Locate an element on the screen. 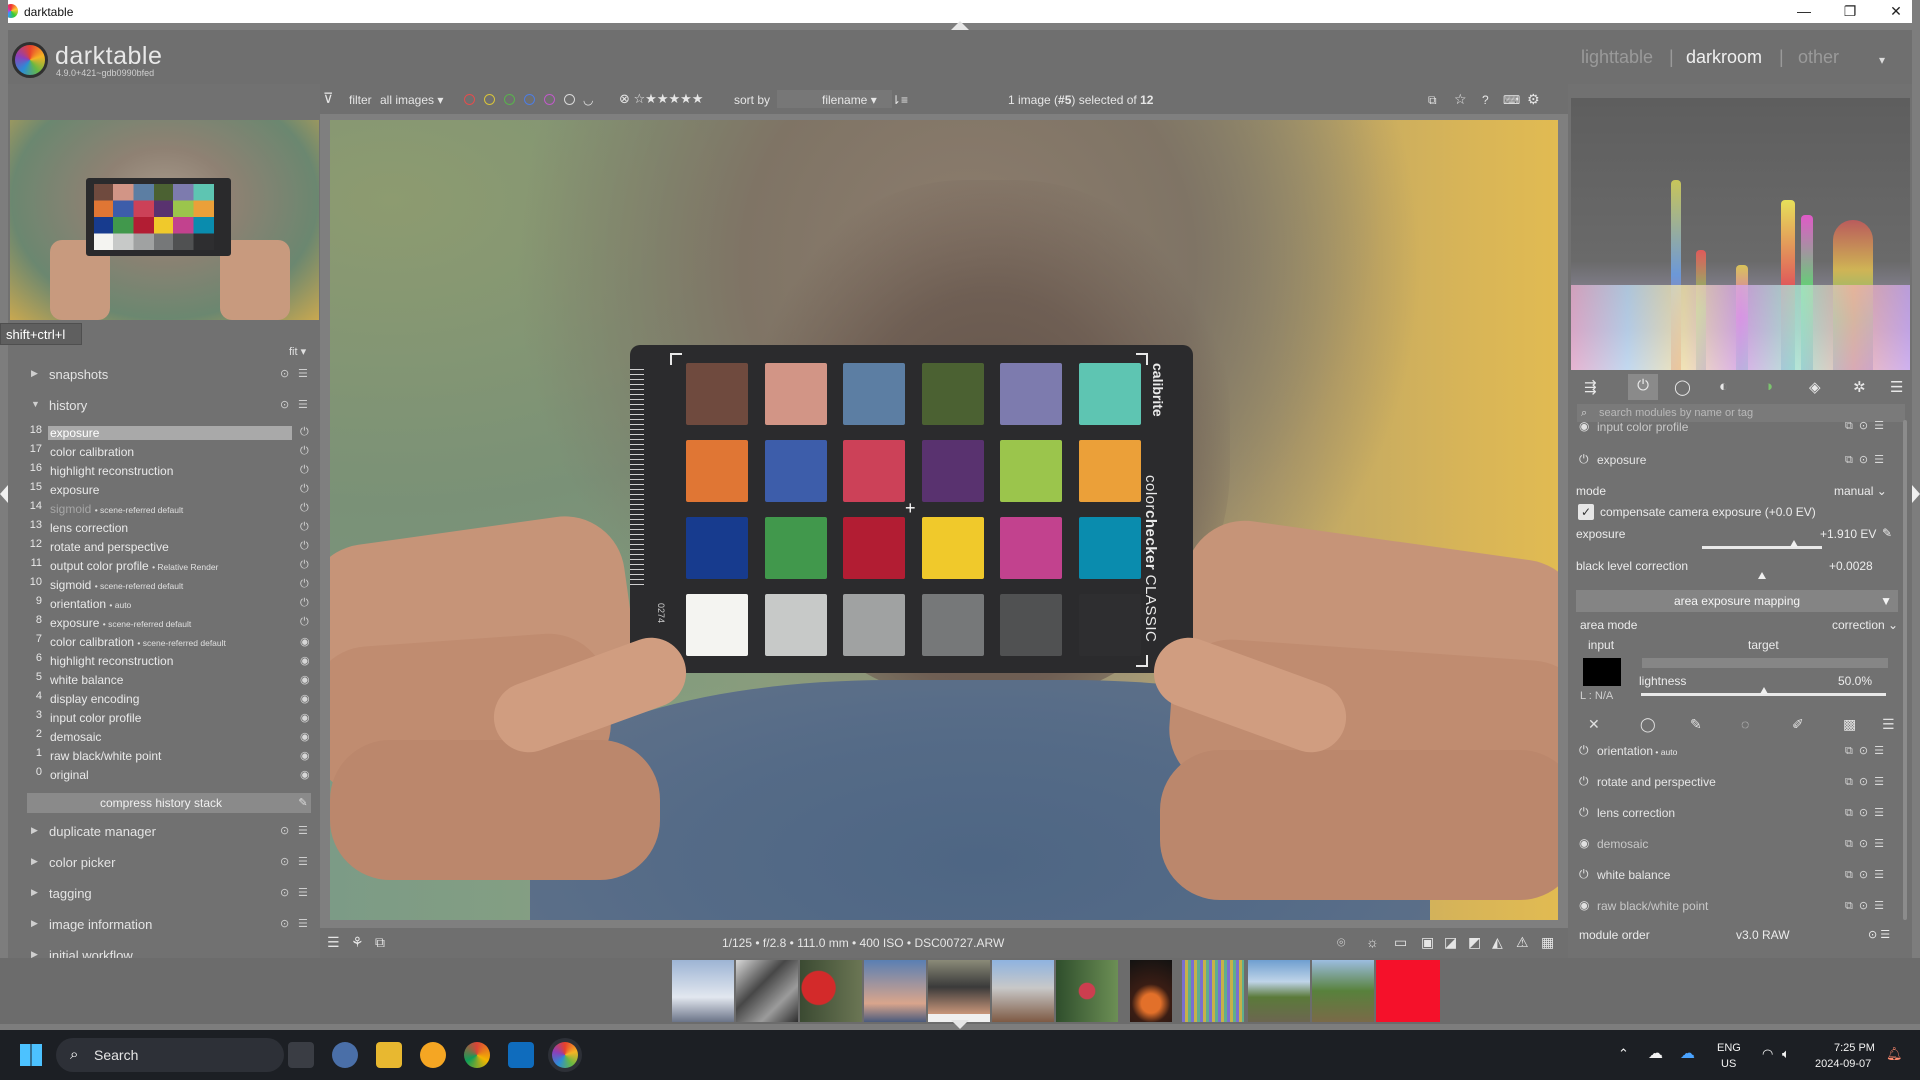  clipping-icon: ▣ is located at coordinates (1427, 942).